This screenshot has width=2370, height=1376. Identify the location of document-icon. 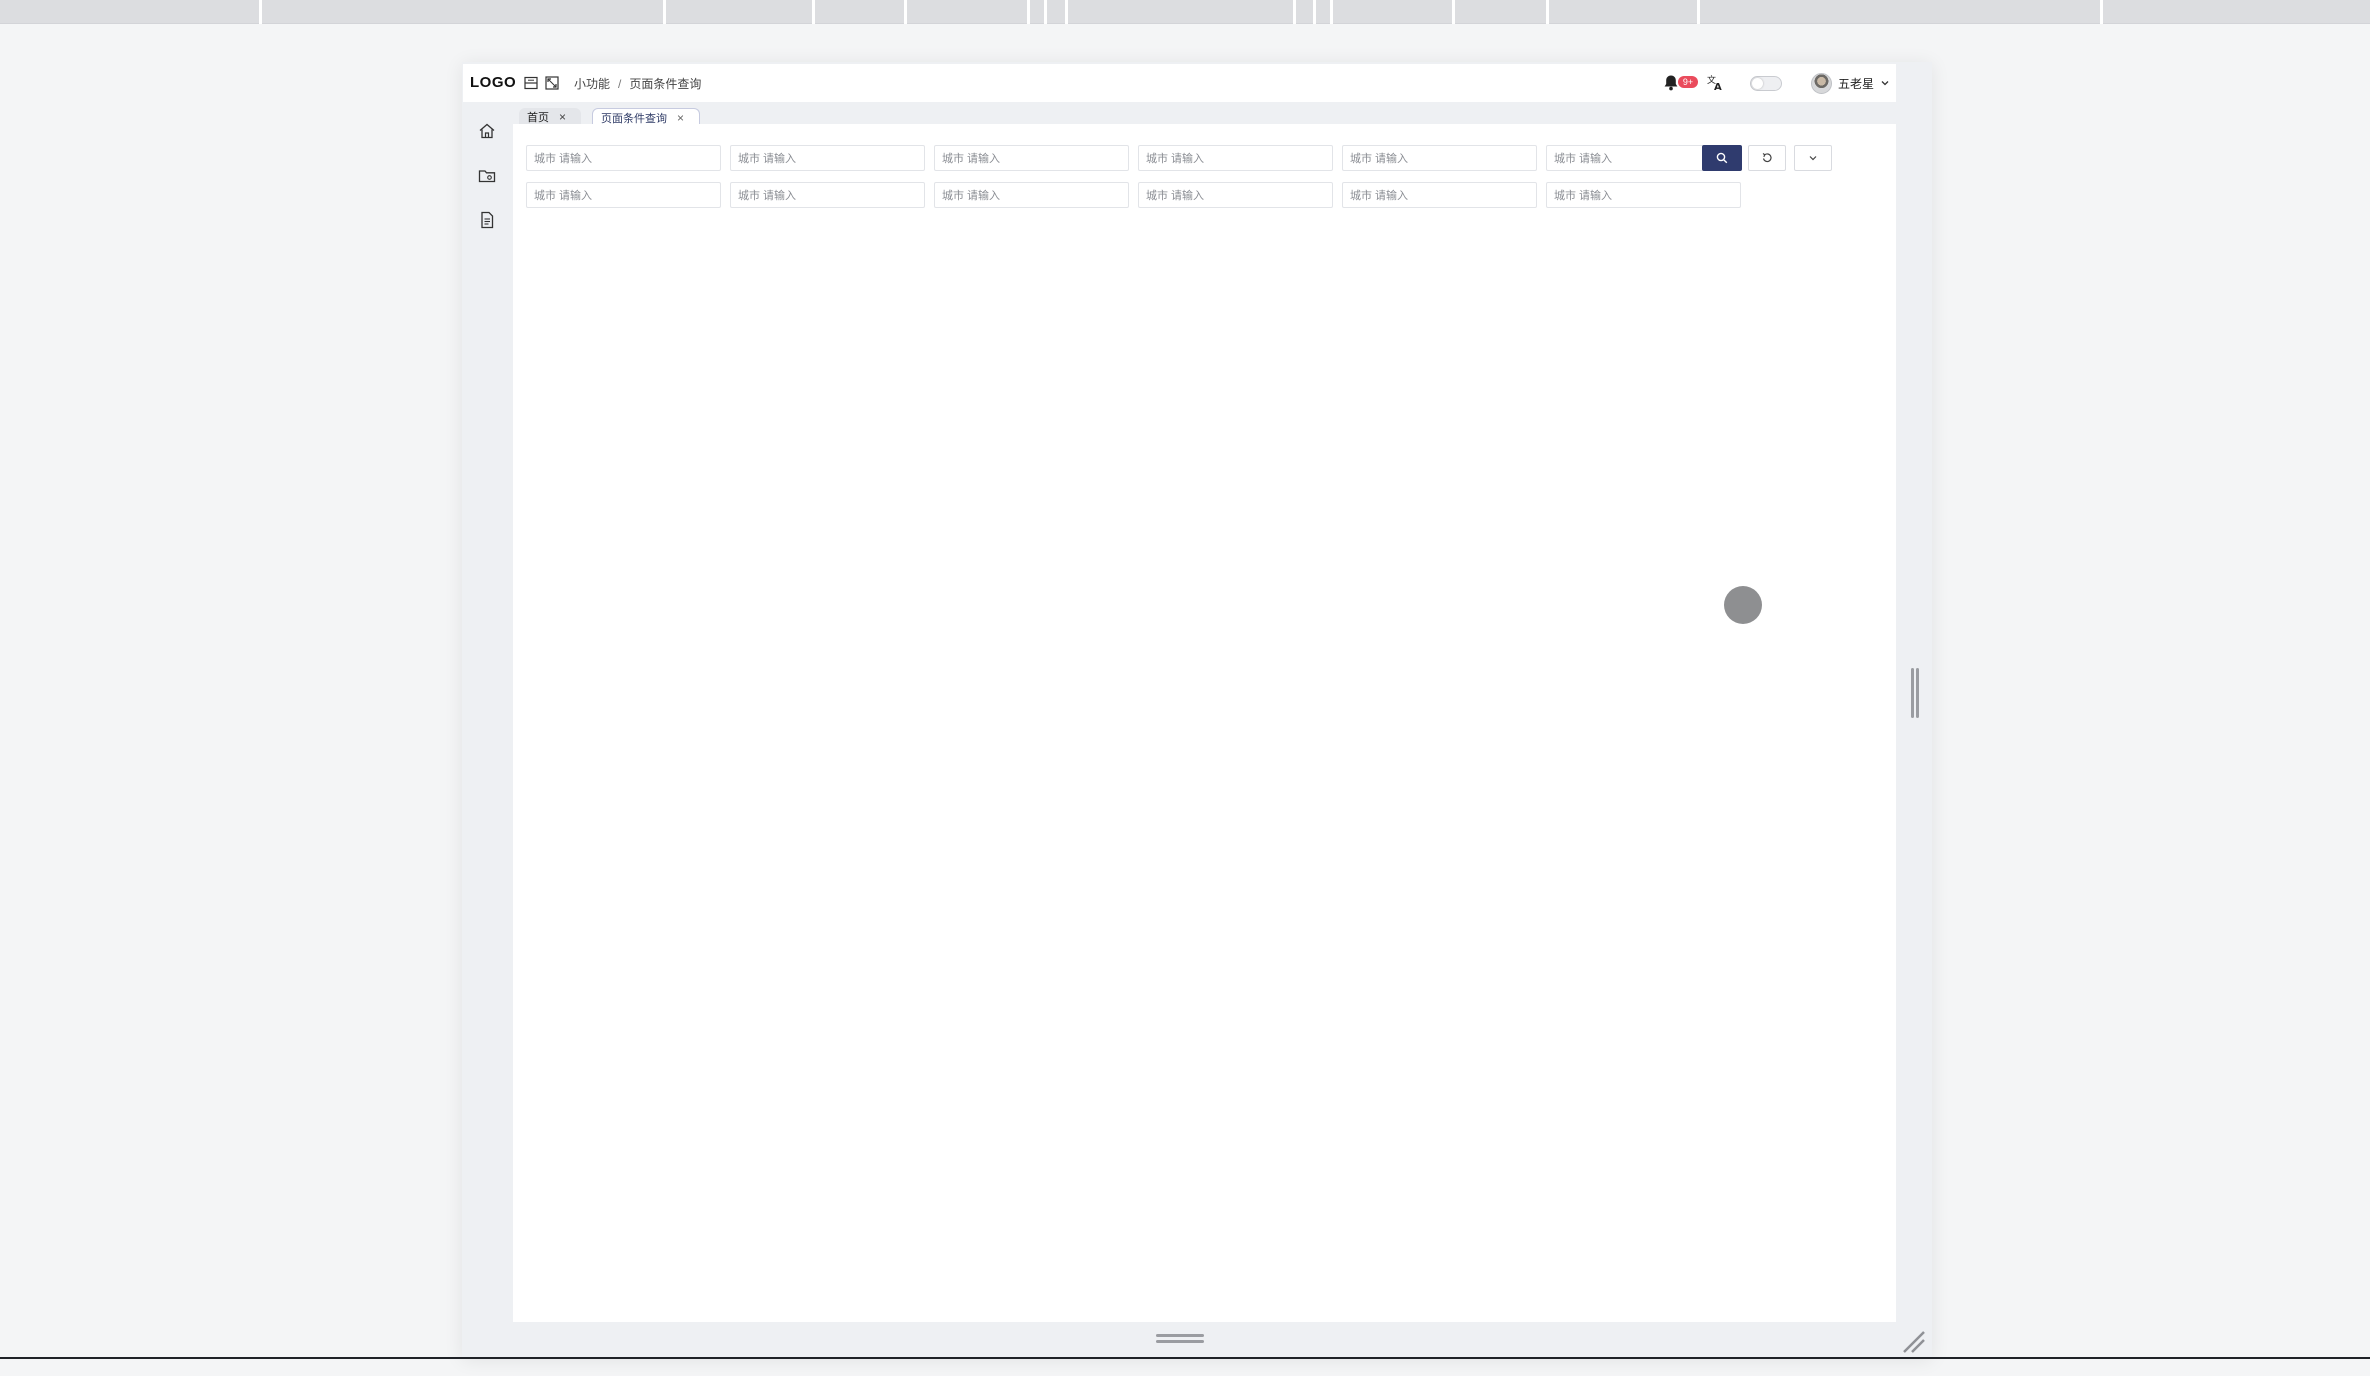
(487, 220).